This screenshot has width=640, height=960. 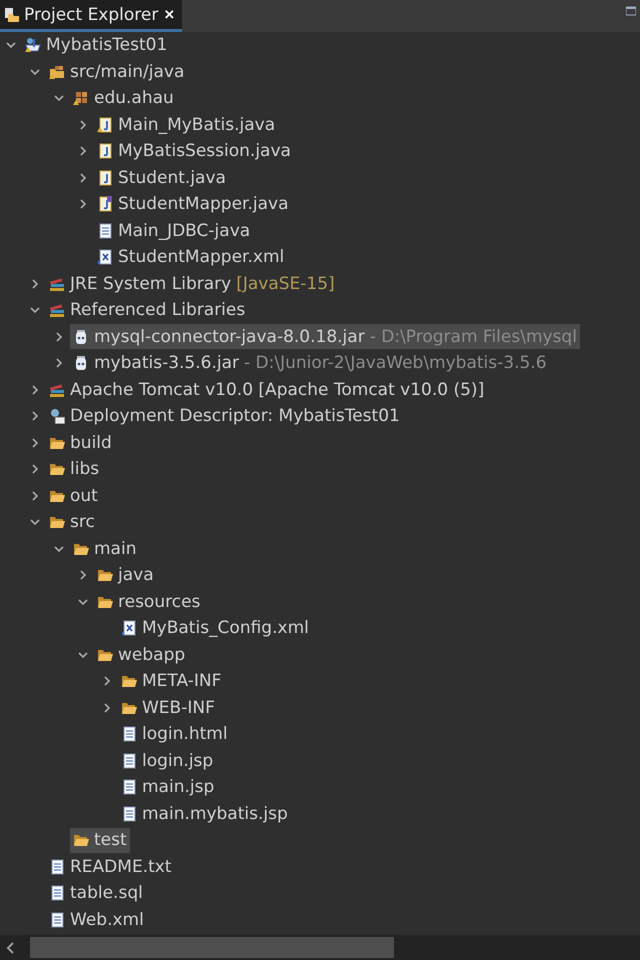 What do you see at coordinates (121, 866) in the screenshot?
I see `item-label: README.txt` at bounding box center [121, 866].